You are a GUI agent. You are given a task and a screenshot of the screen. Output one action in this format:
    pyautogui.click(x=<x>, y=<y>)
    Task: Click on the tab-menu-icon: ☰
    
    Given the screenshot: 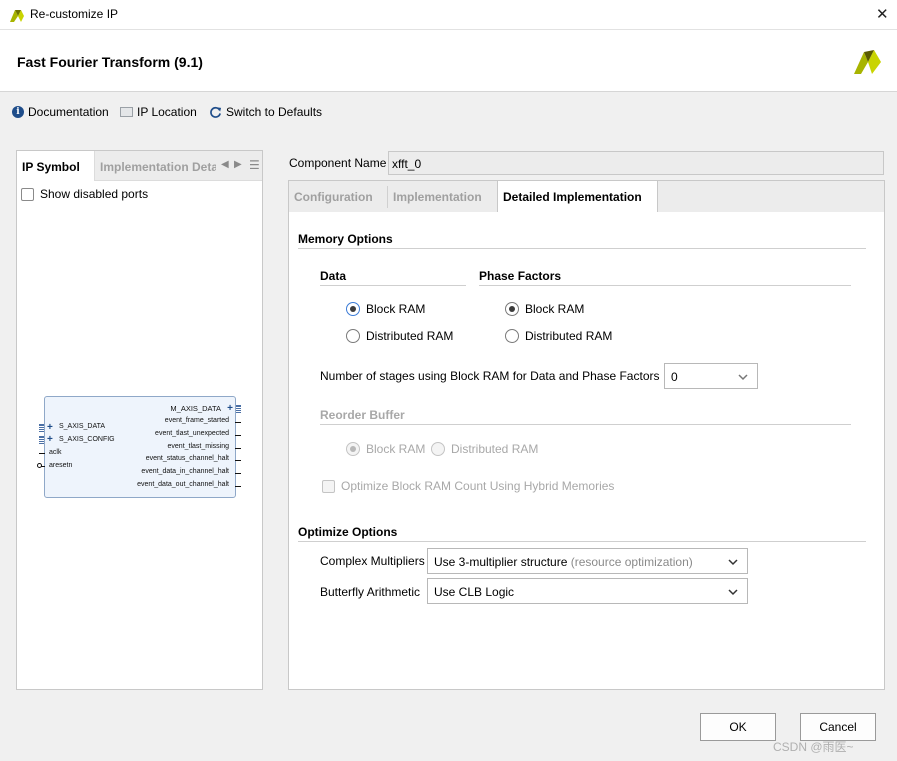 What is the action you would take?
    pyautogui.click(x=254, y=165)
    